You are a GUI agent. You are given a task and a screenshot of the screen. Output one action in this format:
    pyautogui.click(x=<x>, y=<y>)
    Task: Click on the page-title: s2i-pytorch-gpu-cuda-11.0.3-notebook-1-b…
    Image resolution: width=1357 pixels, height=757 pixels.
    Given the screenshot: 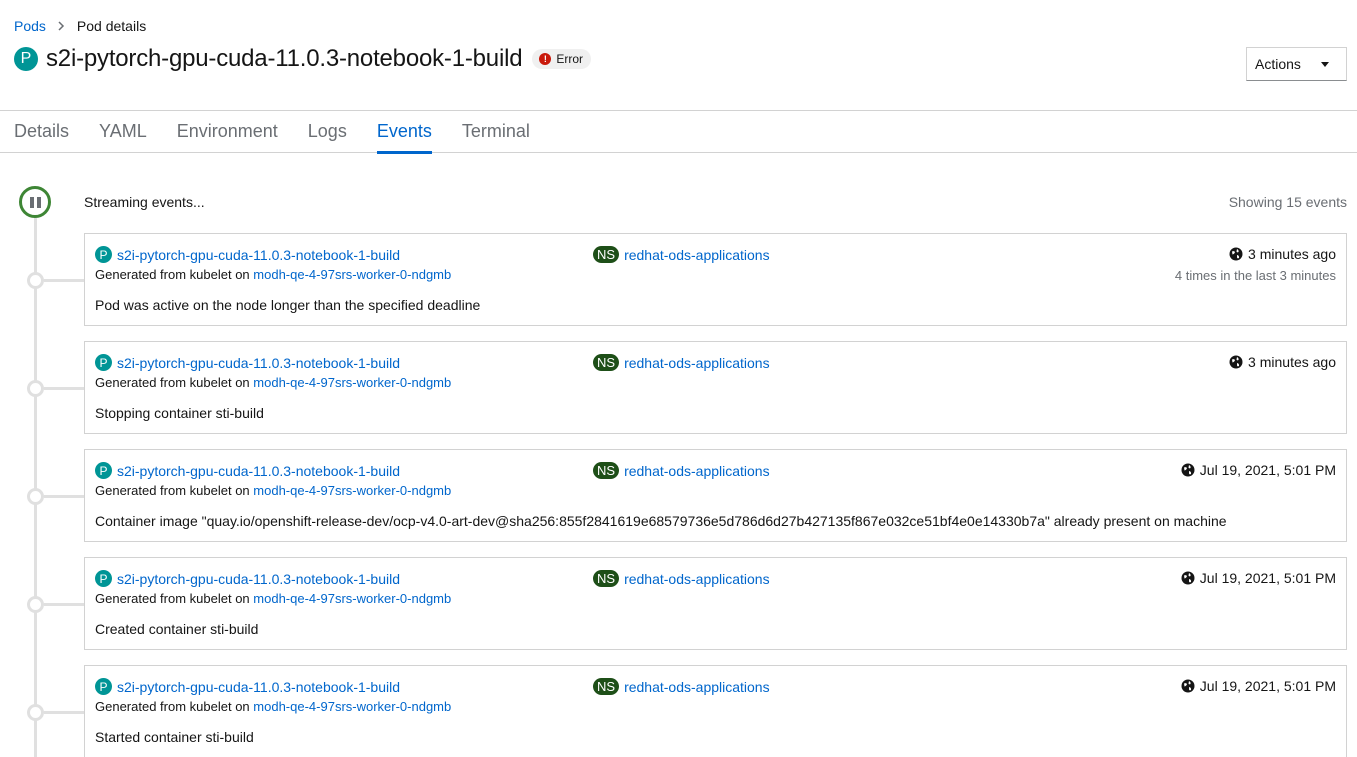 What is the action you would take?
    pyautogui.click(x=284, y=58)
    